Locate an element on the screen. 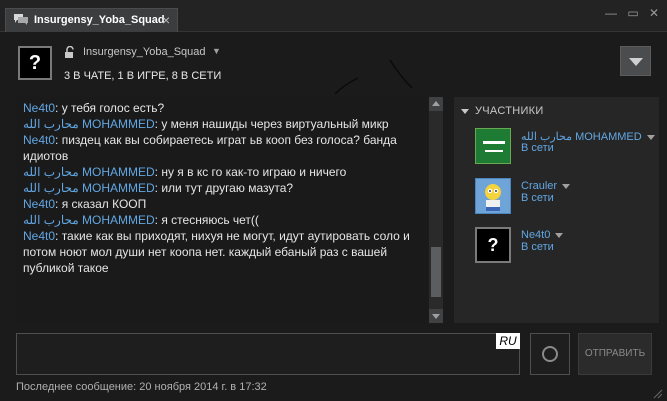  member-item: محارب الله MOHAMMED В сети is located at coordinates (565, 147).